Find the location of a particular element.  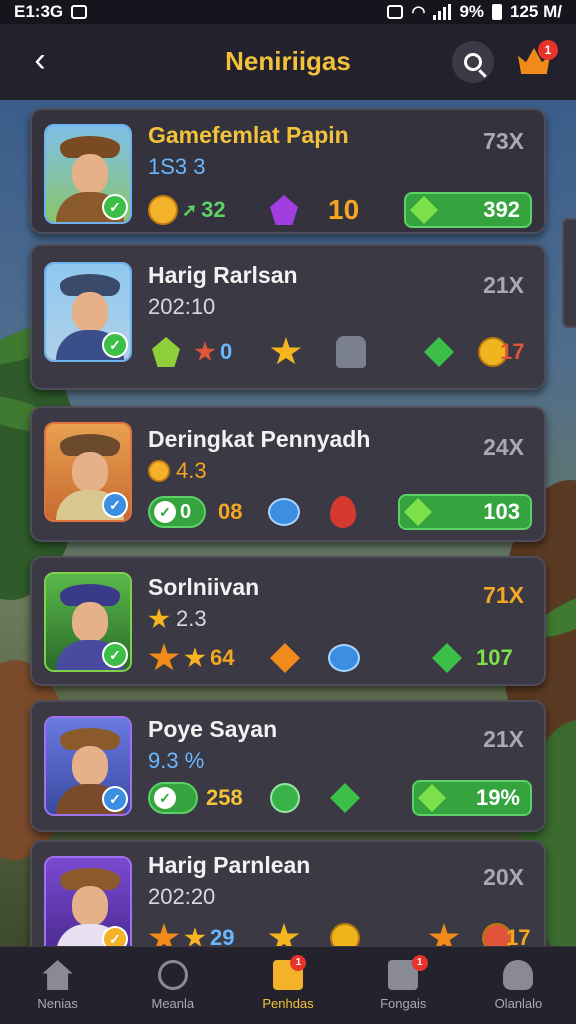

nav-item-timer: Meanla is located at coordinates (172, 985).